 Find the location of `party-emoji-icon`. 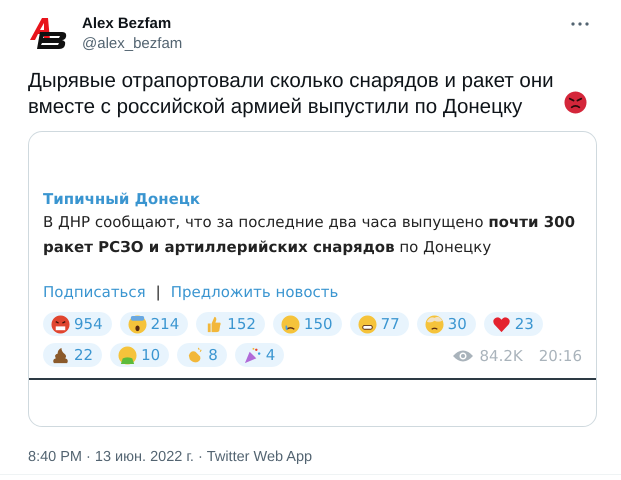

party-emoji-icon is located at coordinates (252, 355).